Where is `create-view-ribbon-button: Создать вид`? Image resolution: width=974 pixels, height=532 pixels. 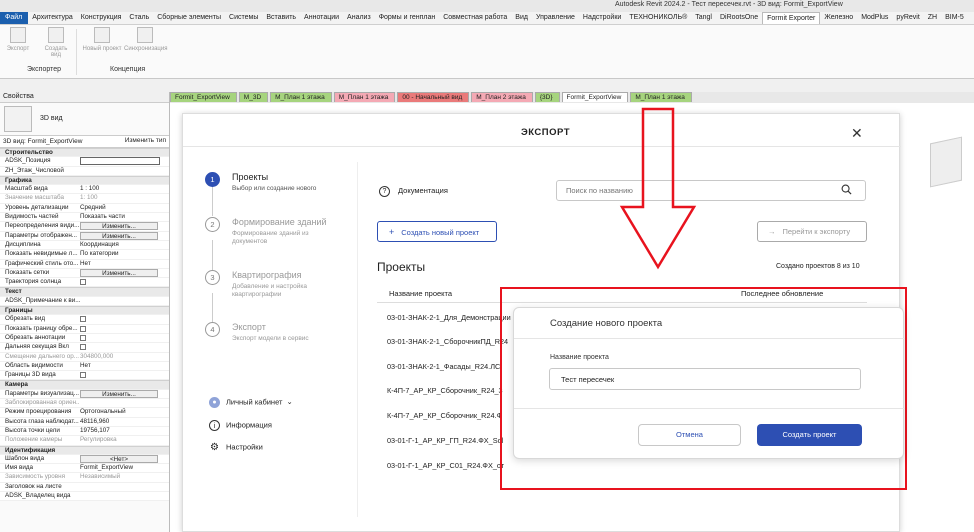 create-view-ribbon-button: Создать вид is located at coordinates (56, 42).